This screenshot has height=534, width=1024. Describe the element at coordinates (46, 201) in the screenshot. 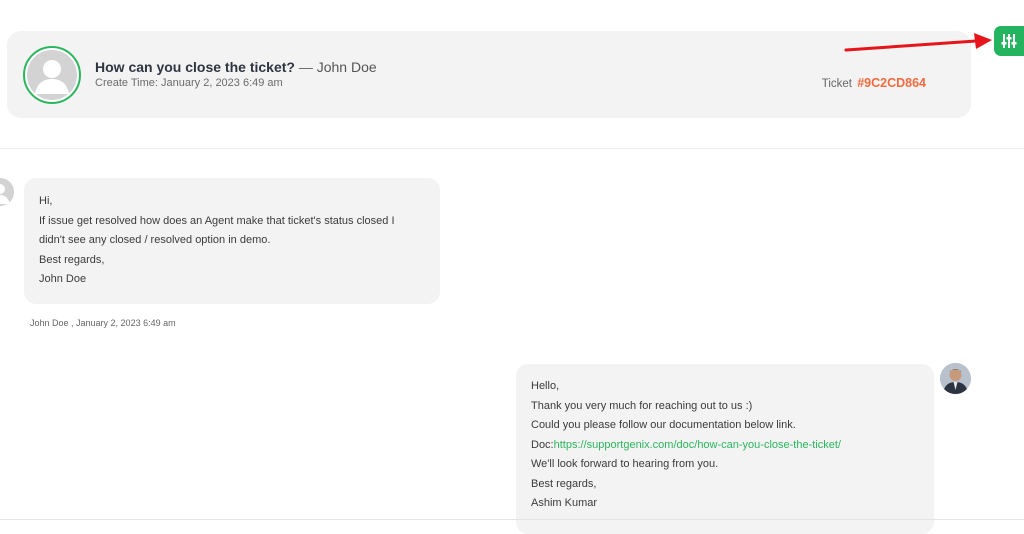

I see `message-line: Hi,` at that location.